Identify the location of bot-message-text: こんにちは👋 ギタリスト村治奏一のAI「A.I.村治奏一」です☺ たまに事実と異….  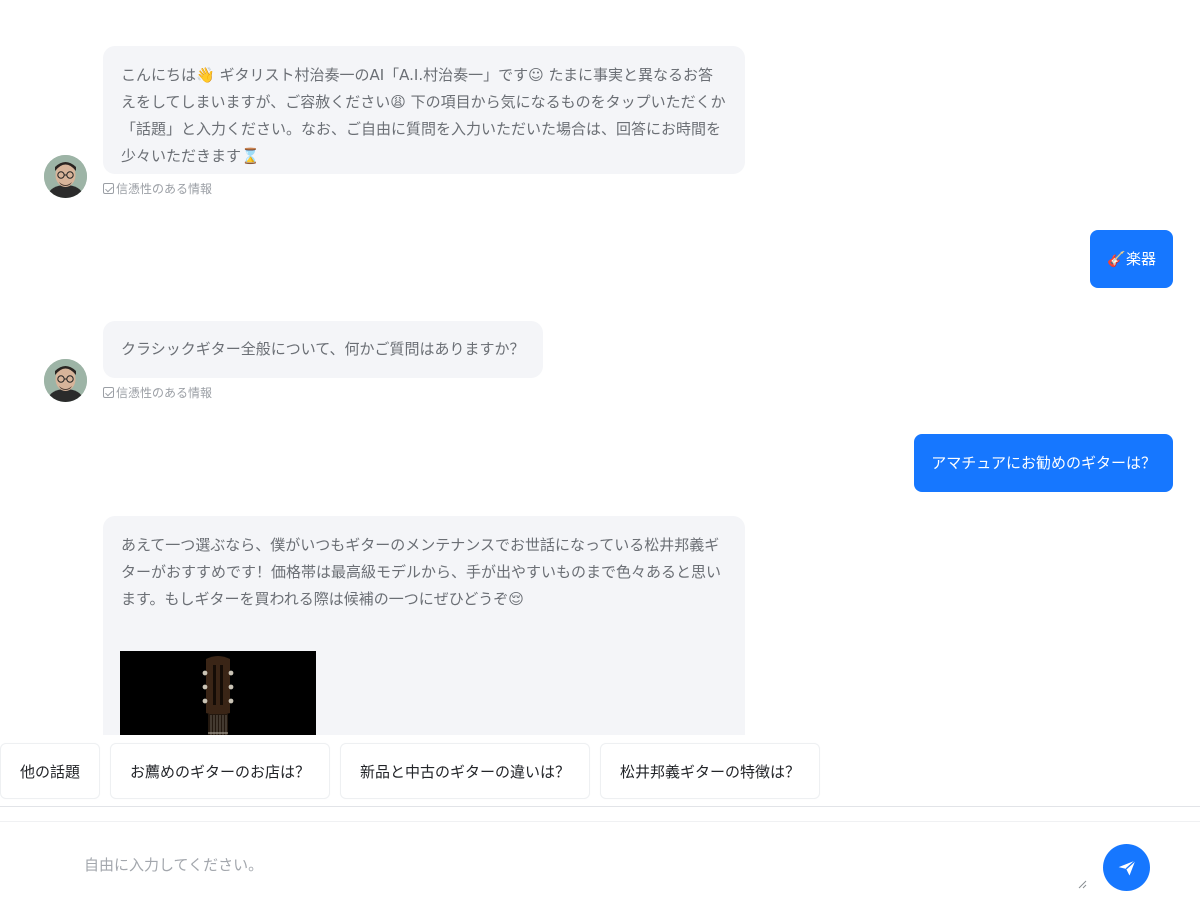
(423, 115).